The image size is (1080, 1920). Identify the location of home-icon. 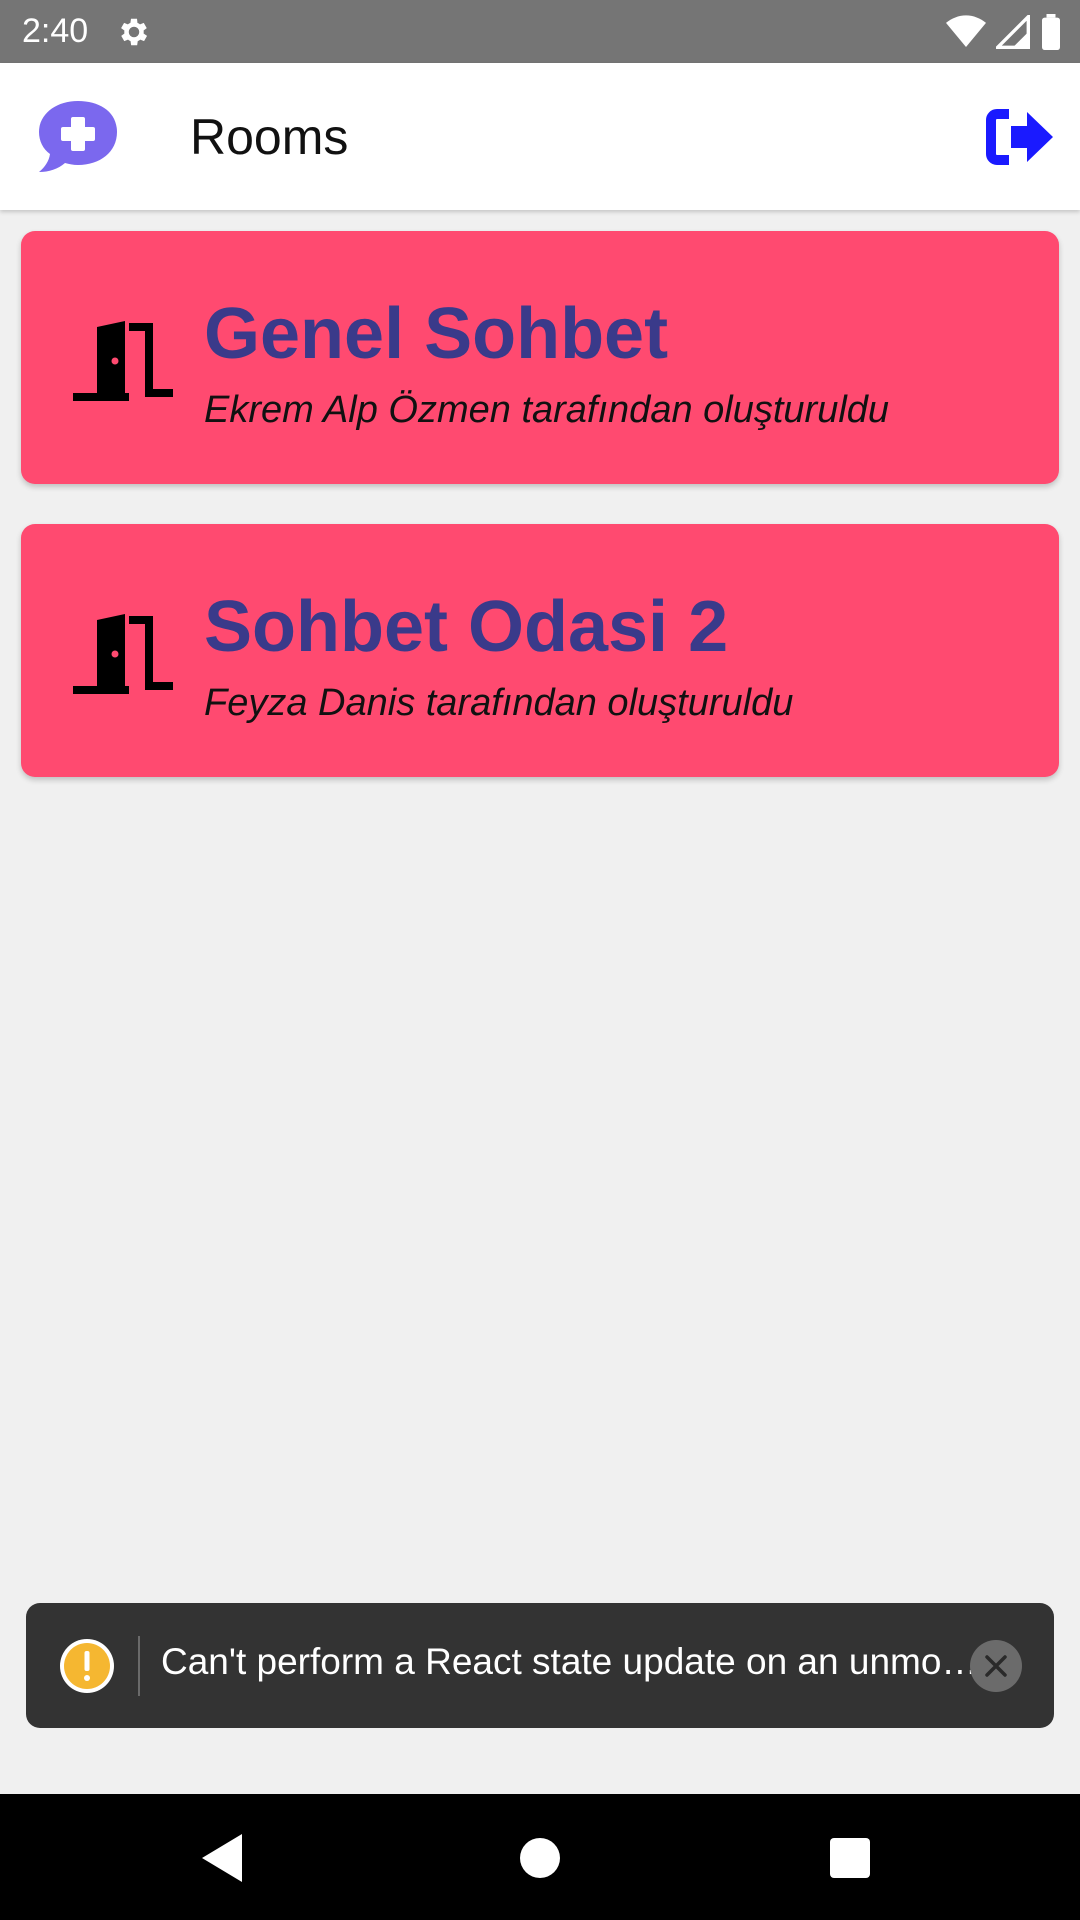
(540, 1858).